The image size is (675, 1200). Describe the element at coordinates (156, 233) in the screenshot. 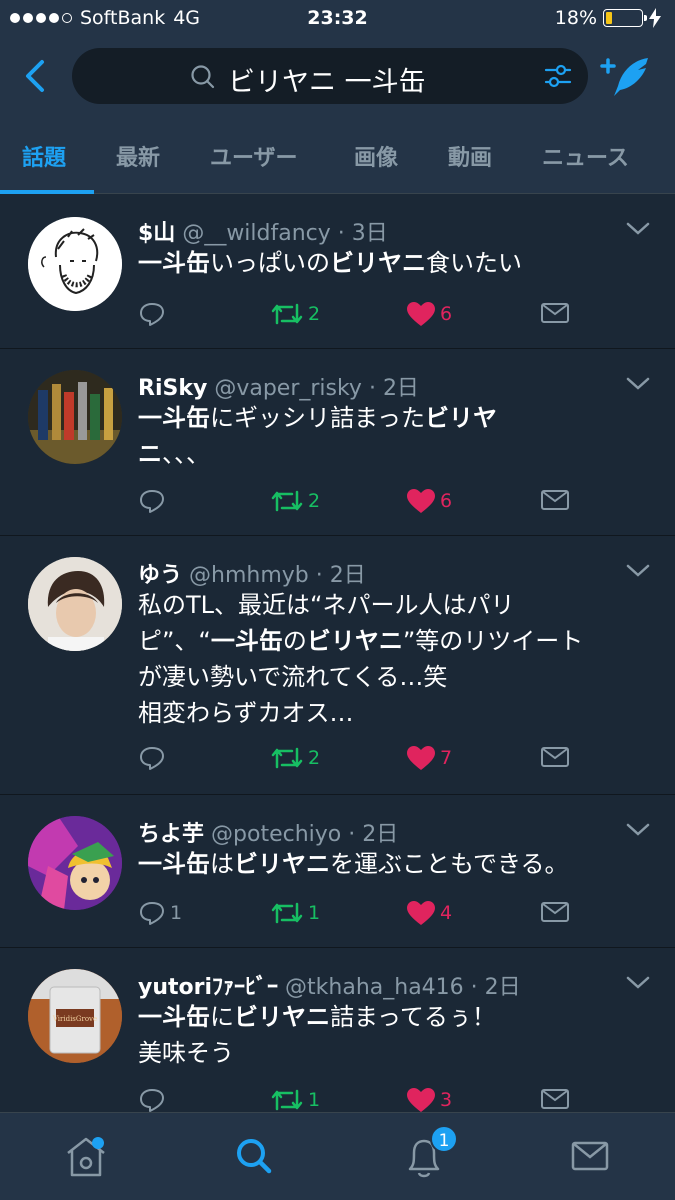

I see `author-name: $山` at that location.